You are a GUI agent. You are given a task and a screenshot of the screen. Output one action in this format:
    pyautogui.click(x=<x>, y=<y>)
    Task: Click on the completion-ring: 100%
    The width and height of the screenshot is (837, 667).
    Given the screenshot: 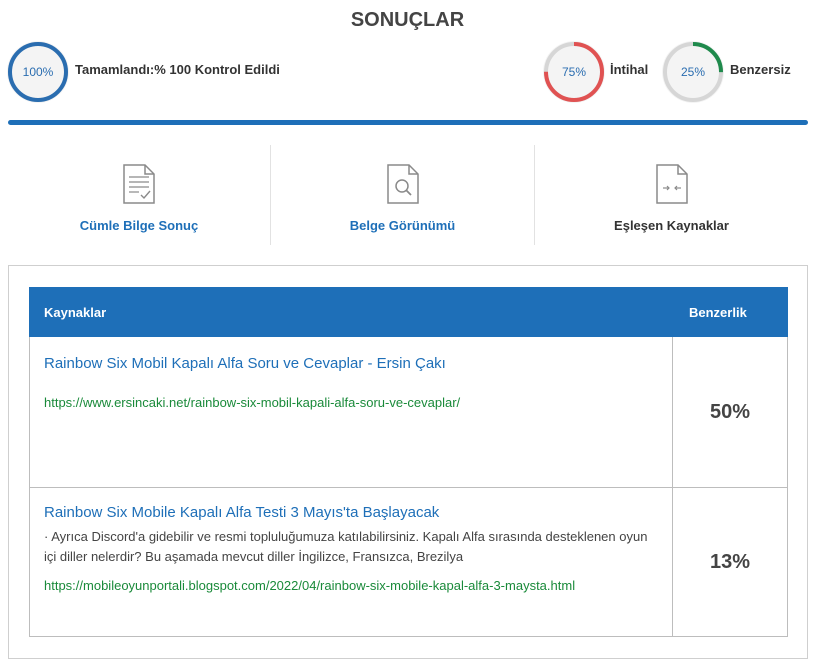 What is the action you would take?
    pyautogui.click(x=38, y=72)
    